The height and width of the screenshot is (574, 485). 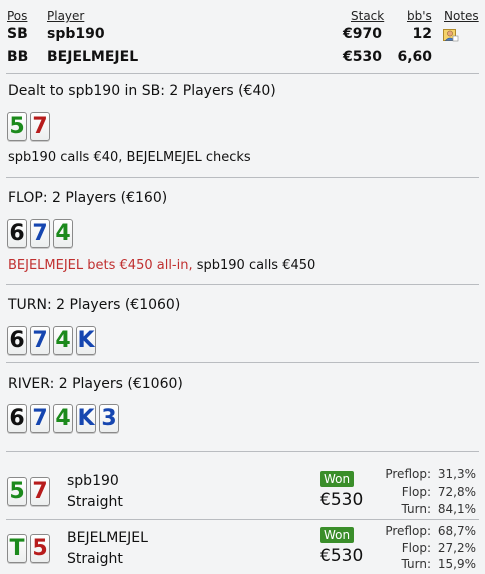 I want to click on preflop-title: Dealt to spb190 in SB: 2 Players (€40), so click(x=142, y=91).